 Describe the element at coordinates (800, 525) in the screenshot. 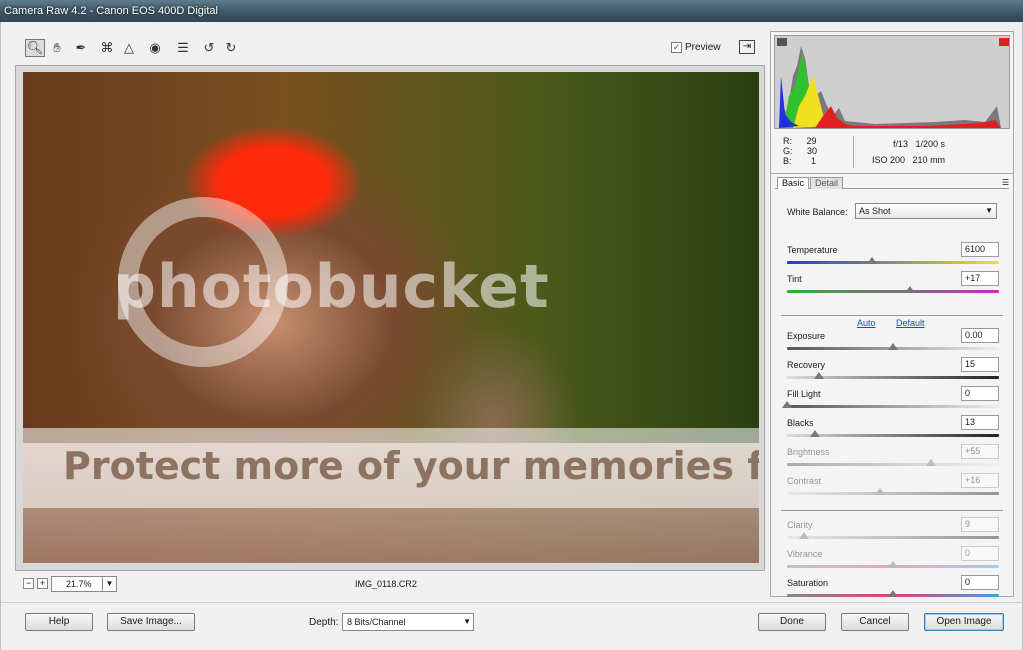

I see `clarity-label: Clarity` at that location.